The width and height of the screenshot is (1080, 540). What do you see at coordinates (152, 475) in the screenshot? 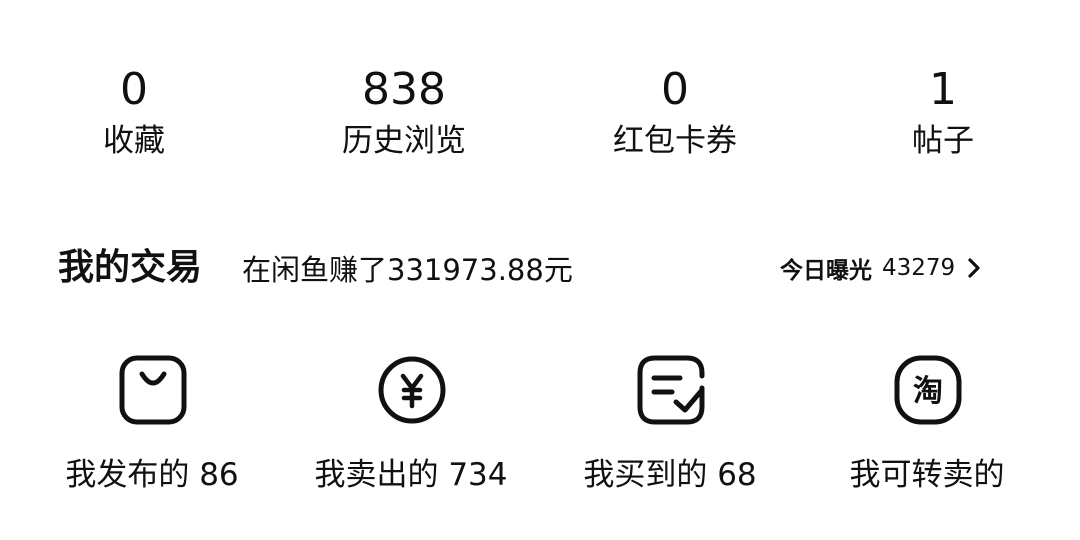
I see `action-label: 我发布的 86` at bounding box center [152, 475].